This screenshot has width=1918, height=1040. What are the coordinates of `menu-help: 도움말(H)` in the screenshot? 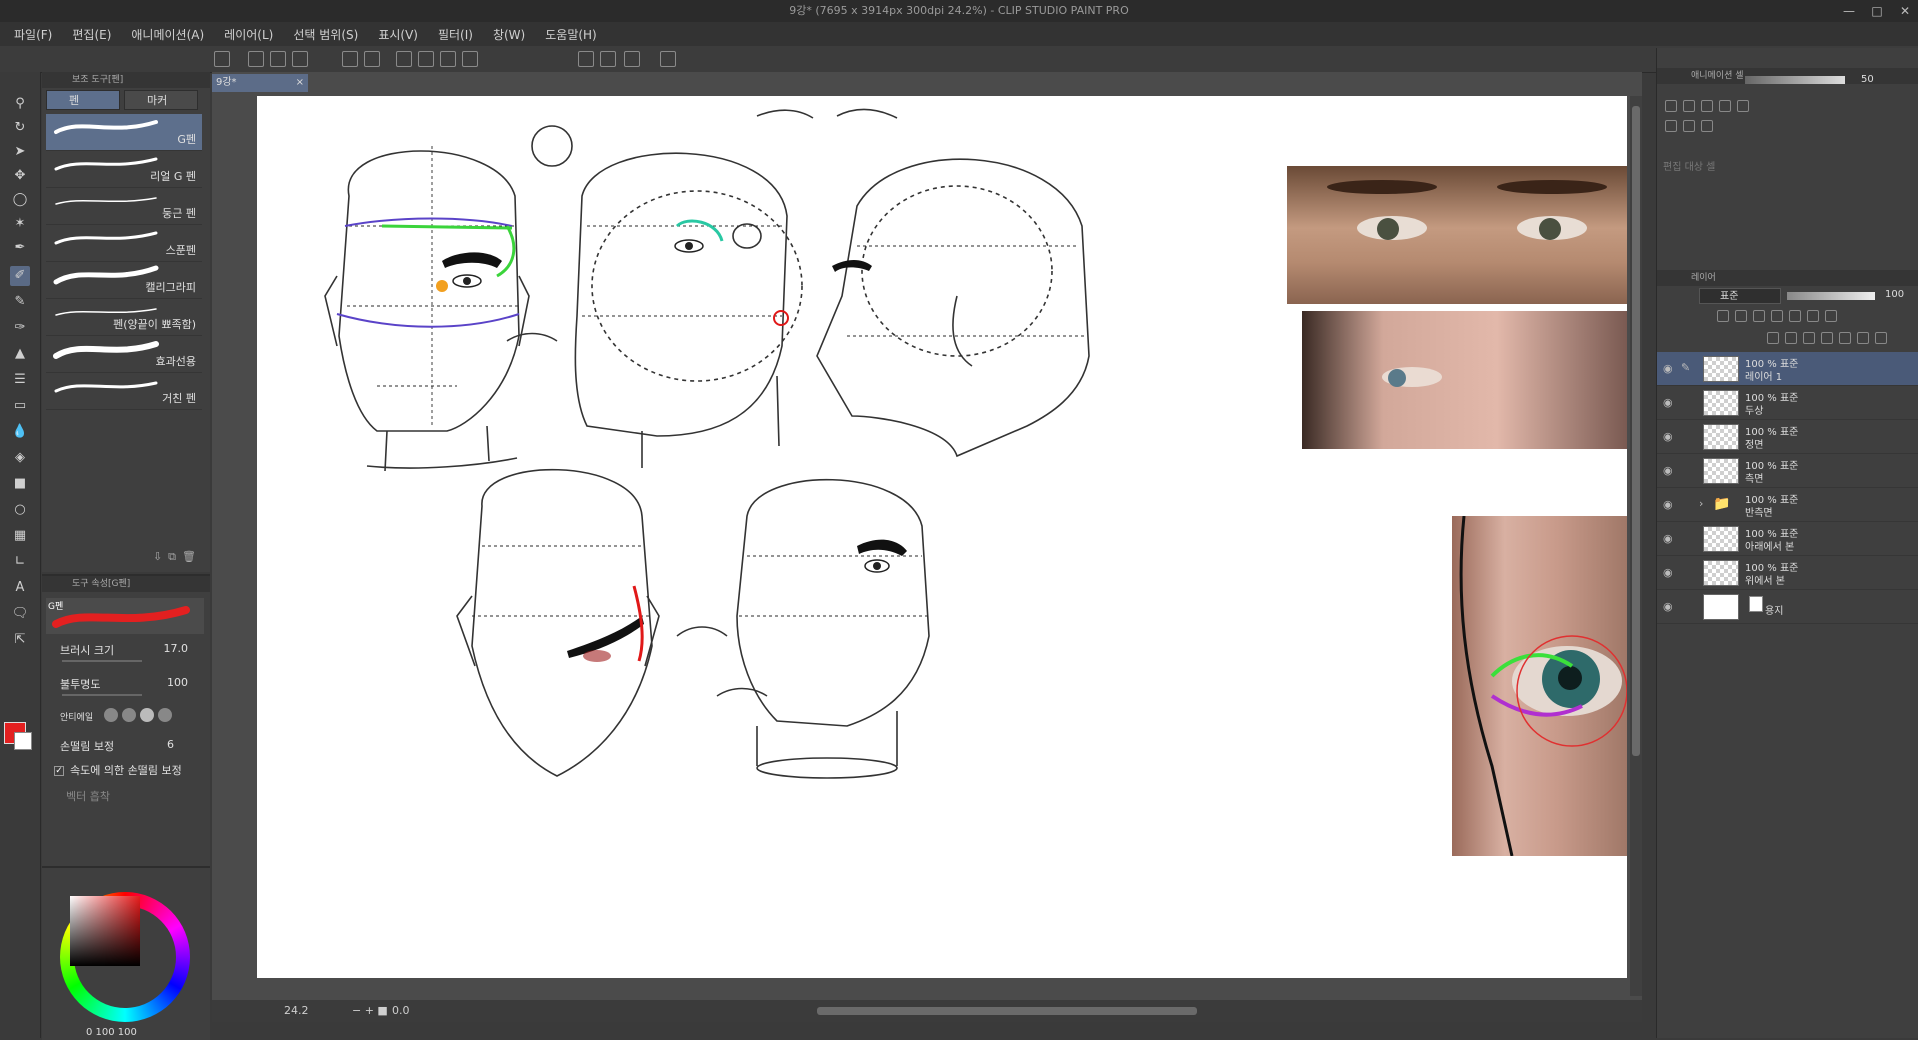 It's located at (571, 34).